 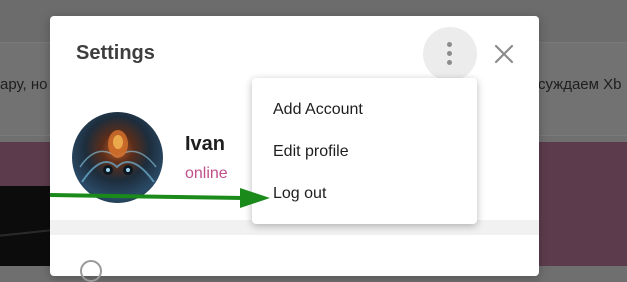 What do you see at coordinates (159, 198) in the screenshot?
I see `annotation-arrow-icon` at bounding box center [159, 198].